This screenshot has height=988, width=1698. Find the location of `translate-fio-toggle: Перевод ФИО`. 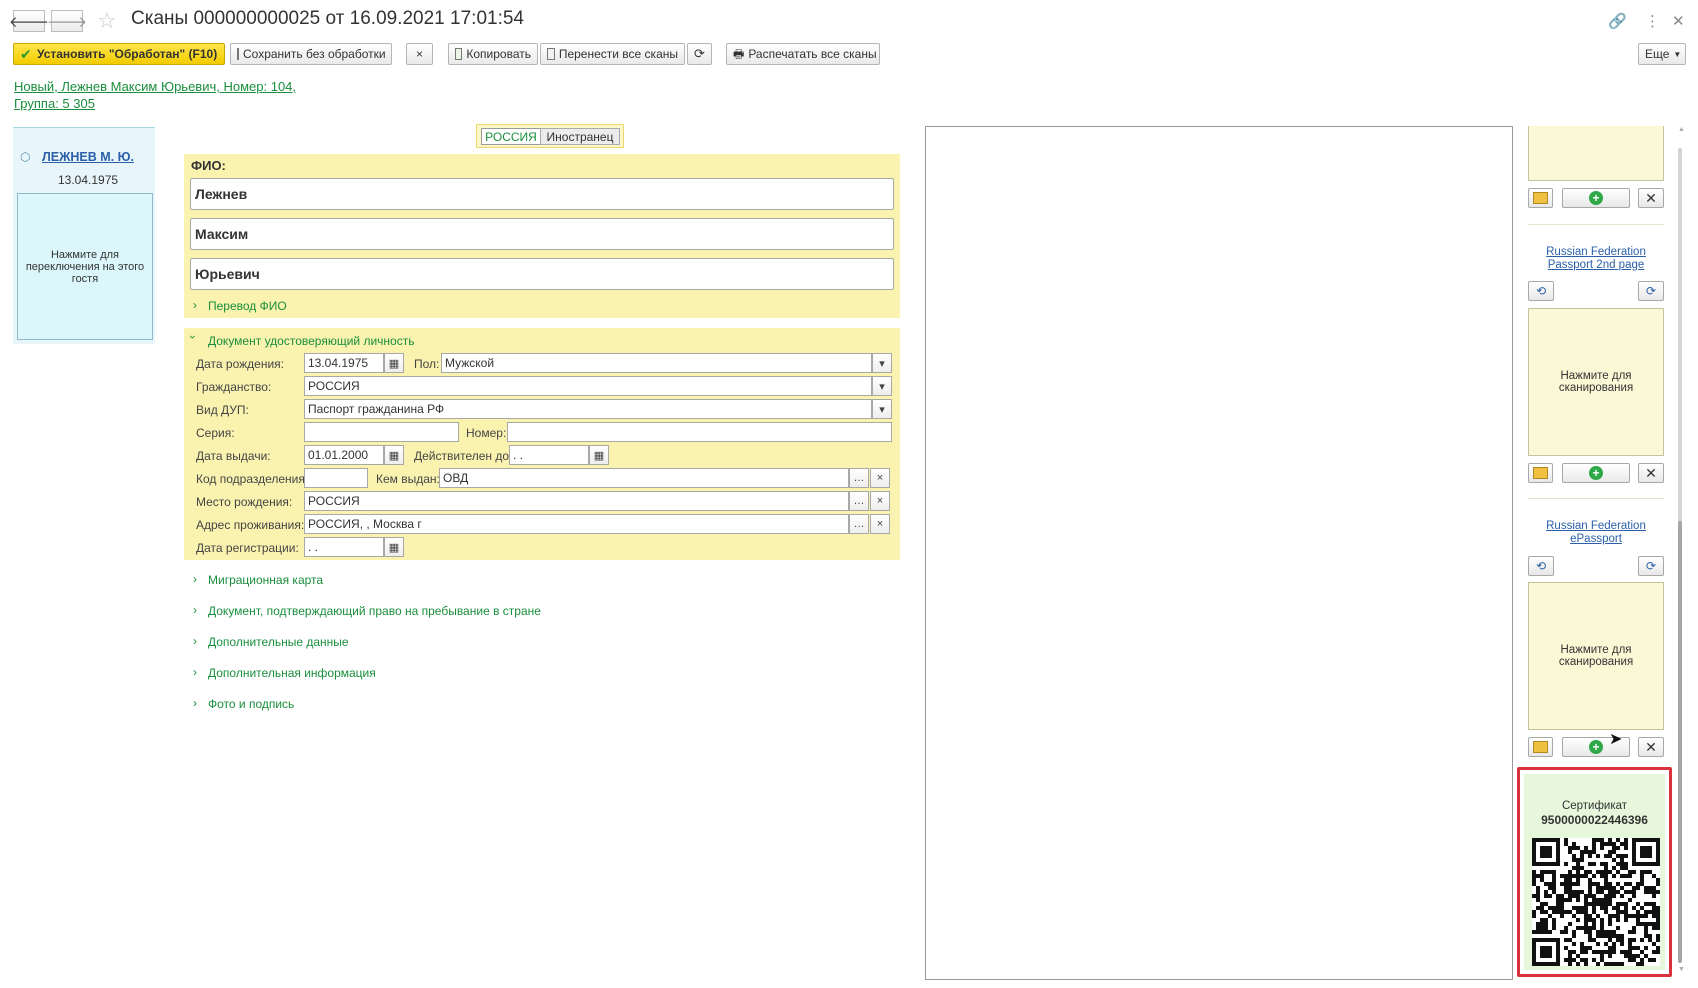

translate-fio-toggle: Перевод ФИО is located at coordinates (247, 306).